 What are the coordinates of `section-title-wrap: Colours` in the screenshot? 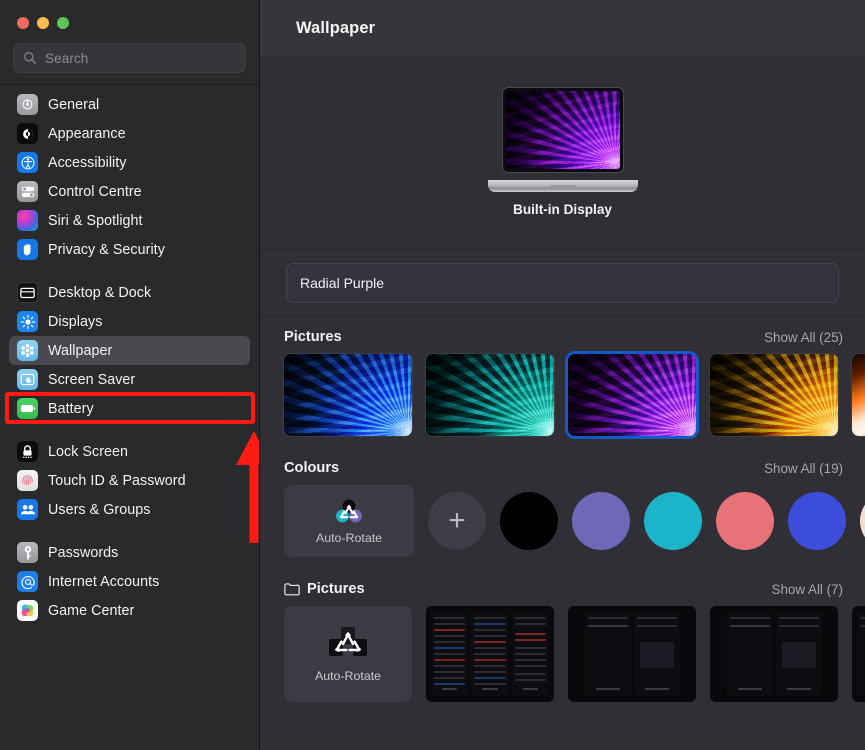 It's located at (311, 468).